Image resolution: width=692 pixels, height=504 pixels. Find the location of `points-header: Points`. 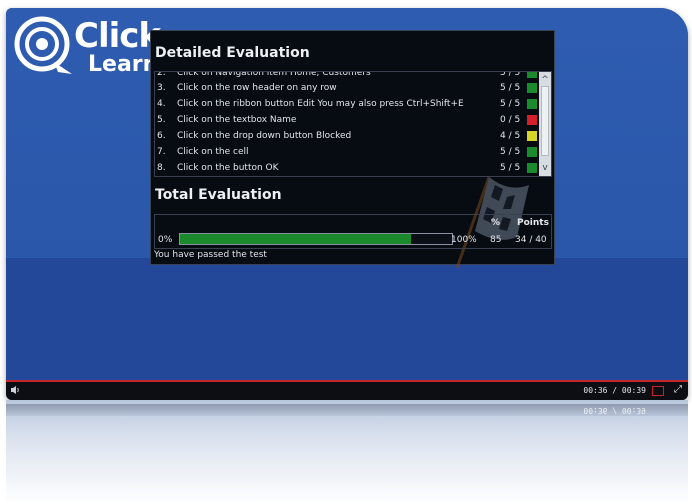

points-header: Points is located at coordinates (533, 223).